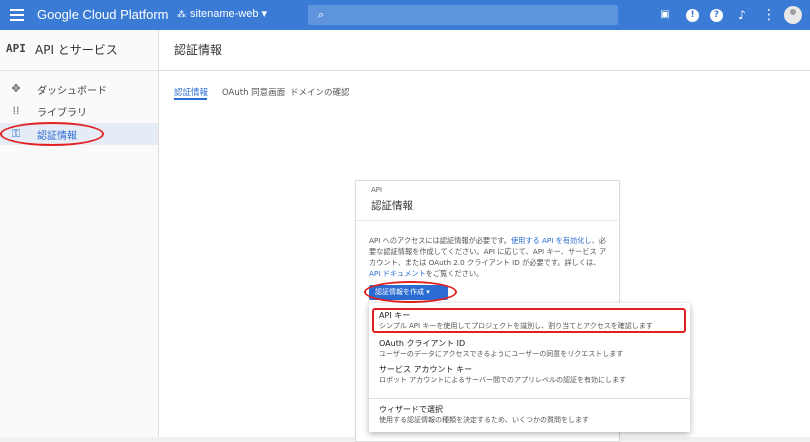  Describe the element at coordinates (263, 14) in the screenshot. I see `chevron-down-icon: ▾` at that location.